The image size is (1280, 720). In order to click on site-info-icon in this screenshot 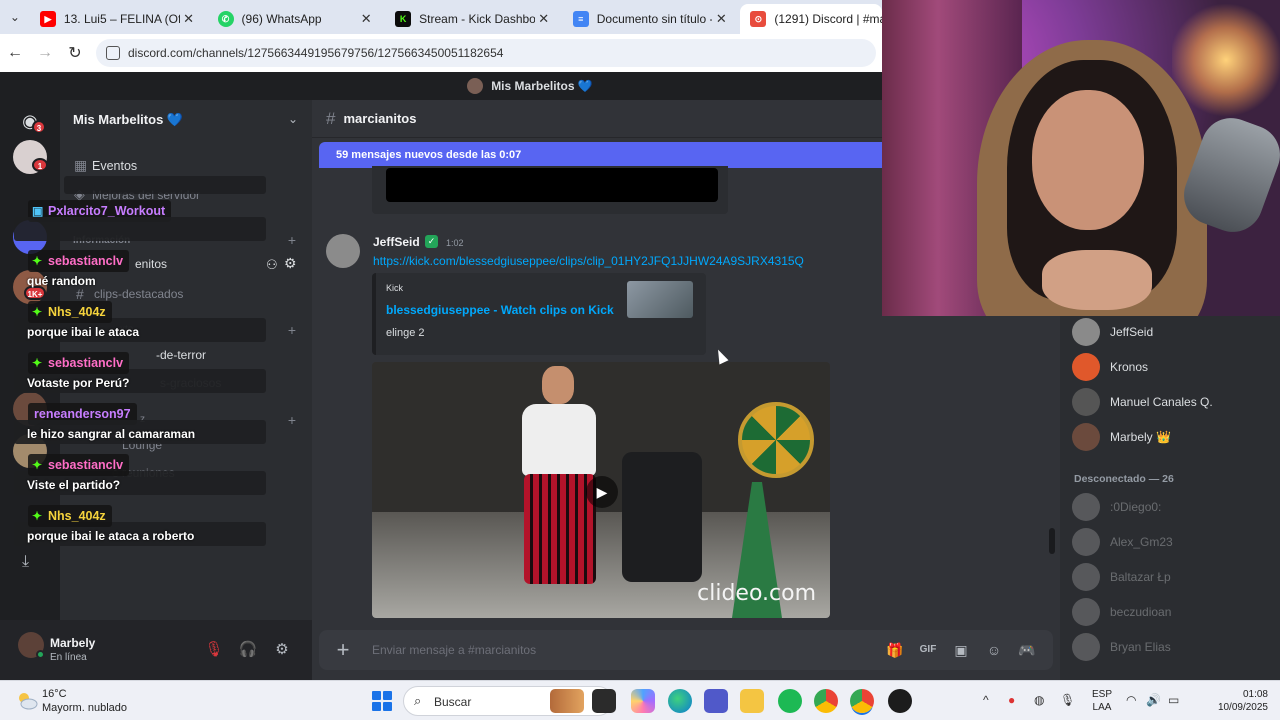, I will do `click(113, 53)`.